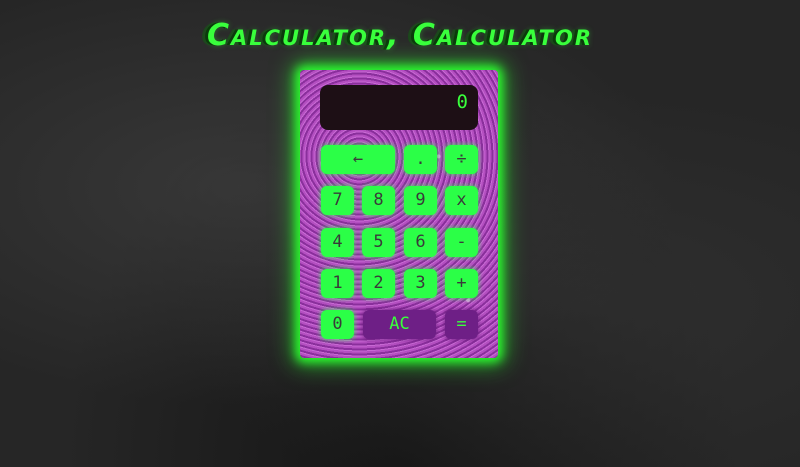 The image size is (800, 467). I want to click on calculator-display: 0, so click(399, 107).